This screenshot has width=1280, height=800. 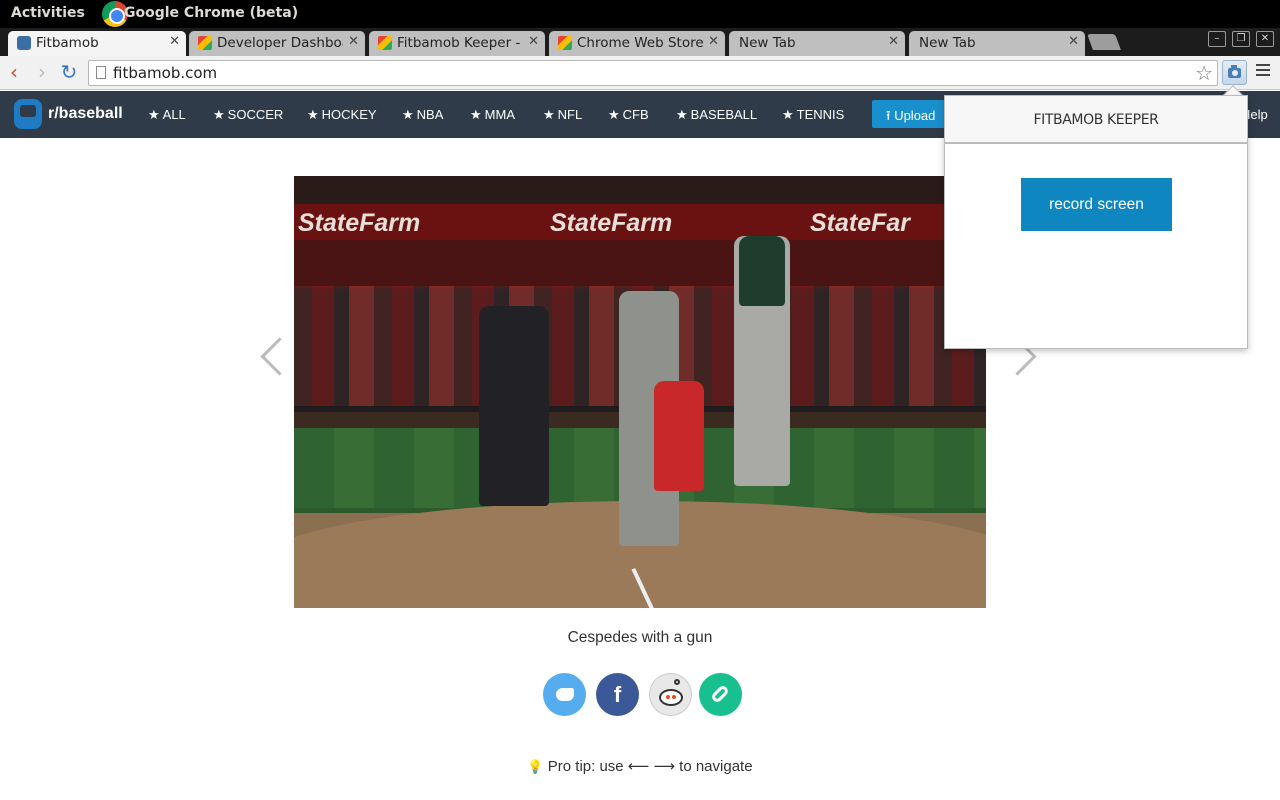 I want to click on upload-icon: ⭱, so click(x=888, y=115).